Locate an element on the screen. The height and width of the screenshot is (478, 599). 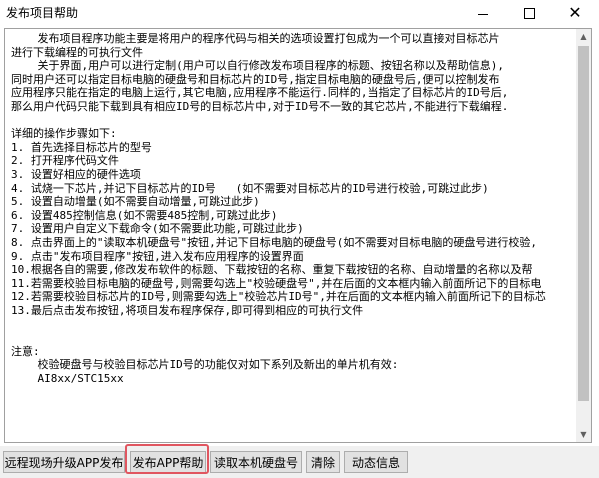
help-text-line: 校验硬盘号与校验目标芯片ID号的功能仅对如下系列及新出的单片机有效: is located at coordinates (205, 365).